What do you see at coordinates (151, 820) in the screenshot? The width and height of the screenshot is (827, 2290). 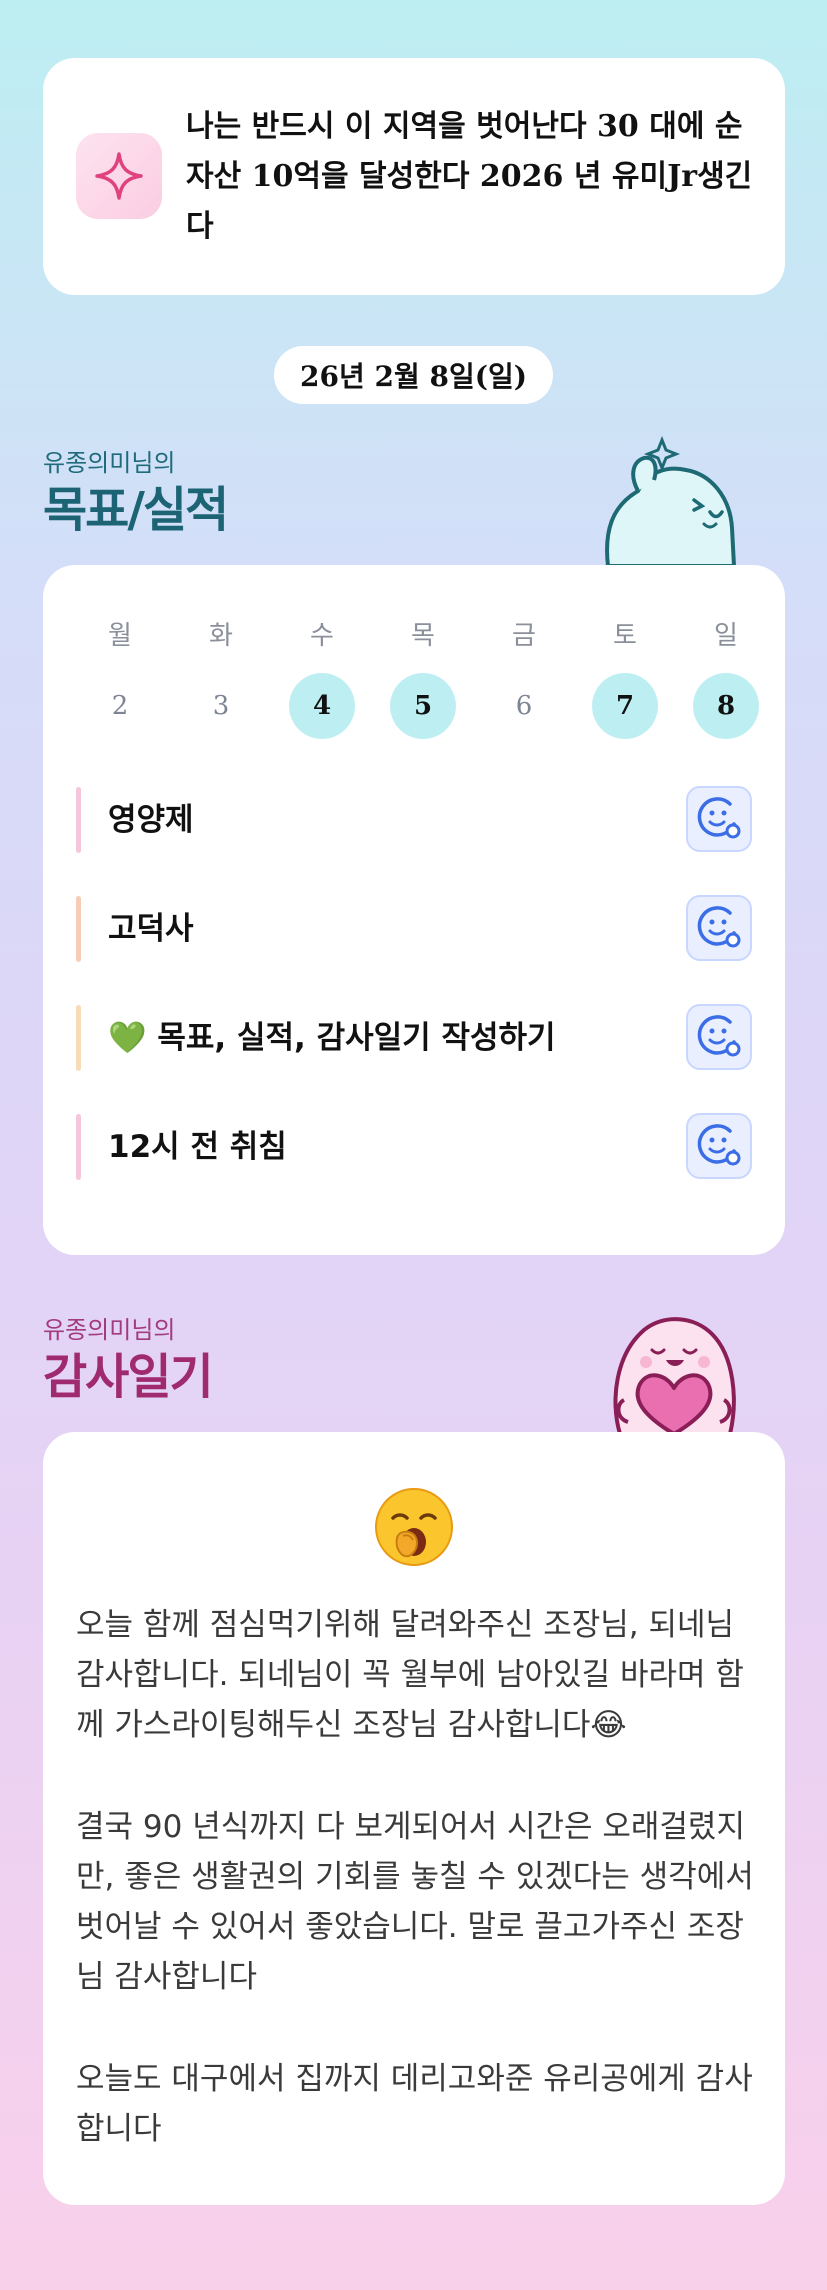 I see `goal-item-label: 영양제` at bounding box center [151, 820].